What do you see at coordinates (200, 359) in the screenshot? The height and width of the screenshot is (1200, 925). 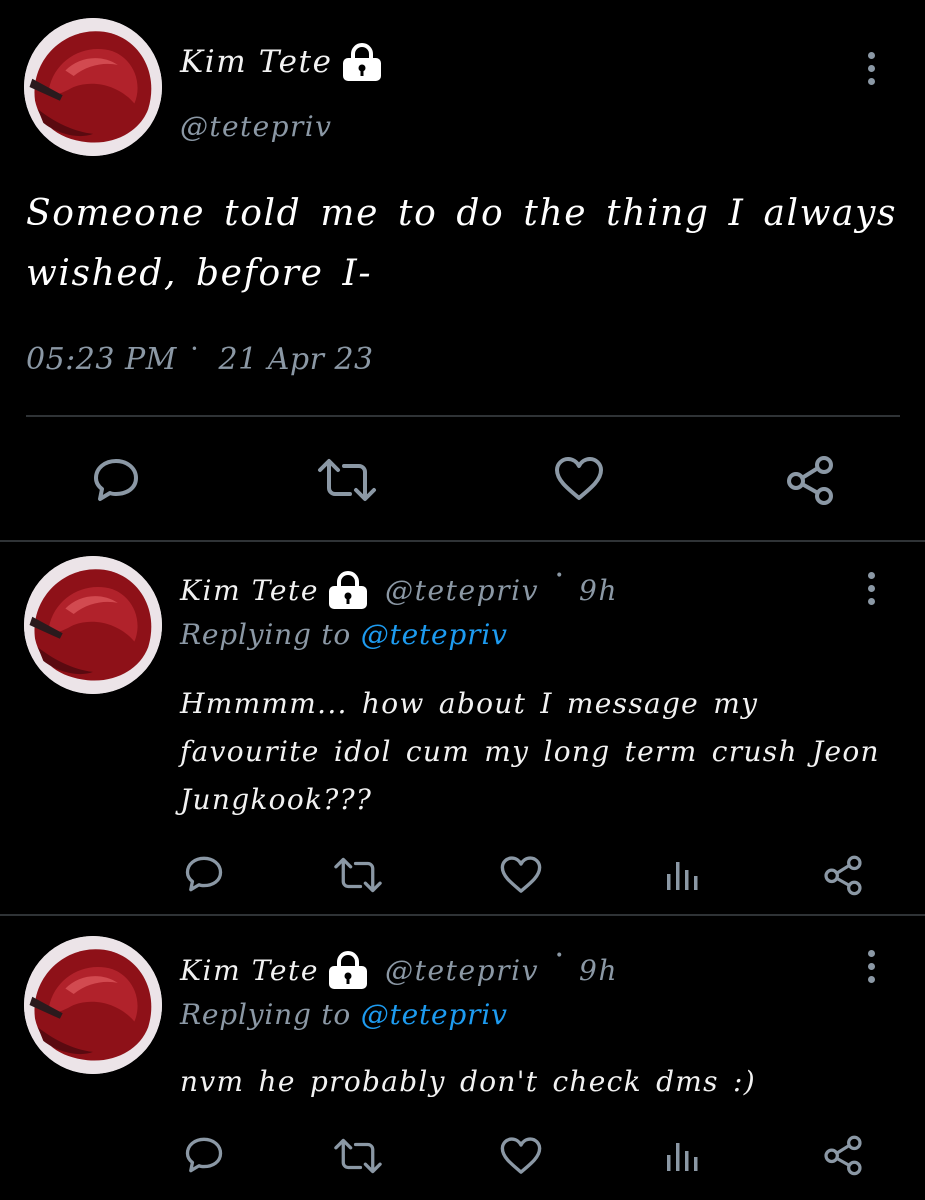 I see `tweet-timestamp: 05:23 PM • 21 Apr 23` at bounding box center [200, 359].